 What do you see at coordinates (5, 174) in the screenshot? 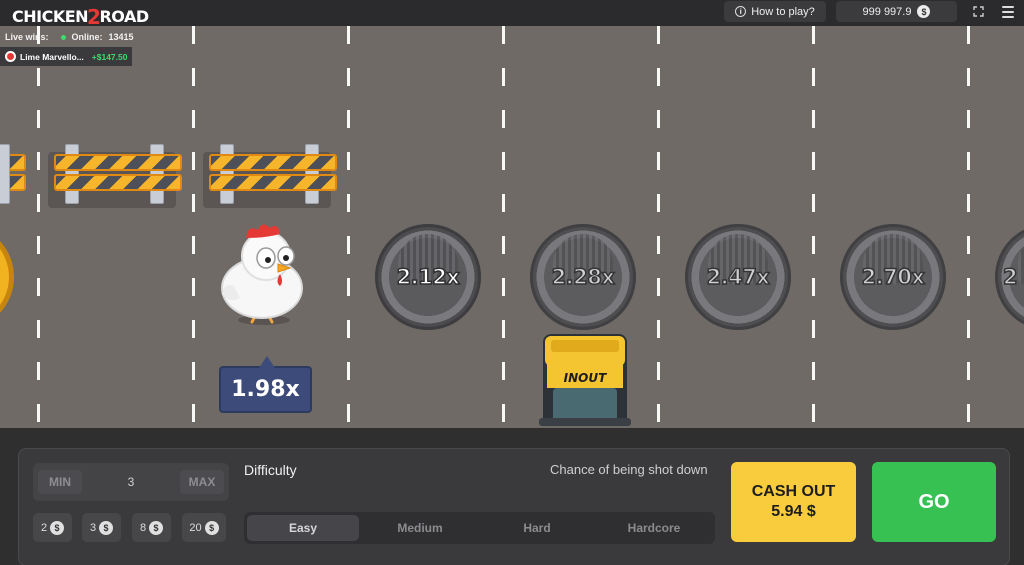
I see `barrier-leg` at bounding box center [5, 174].